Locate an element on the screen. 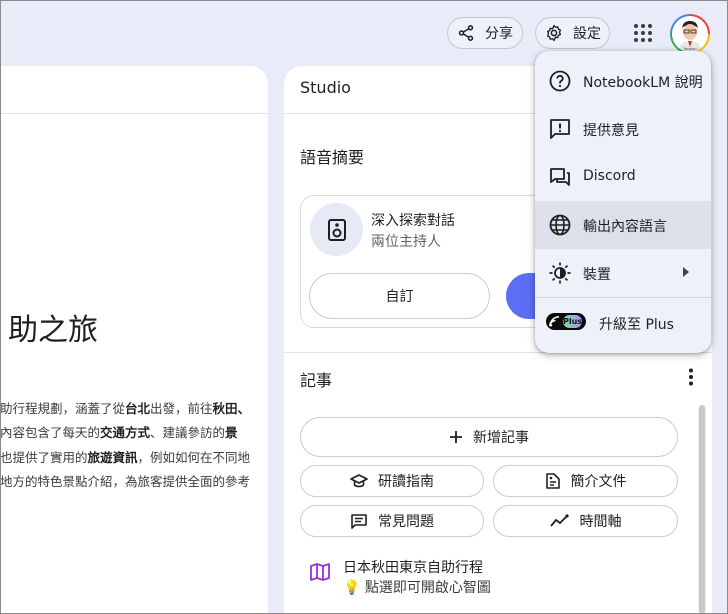  menu-item-output-language: 輸出內容語言 is located at coordinates (623, 225).